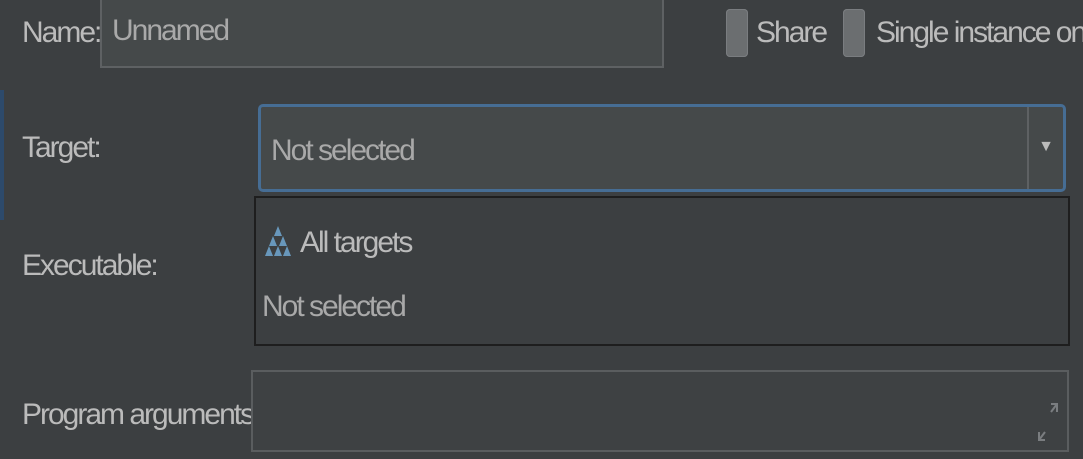  I want to click on dropdown-option-not-selected: Not selected, so click(662, 312).